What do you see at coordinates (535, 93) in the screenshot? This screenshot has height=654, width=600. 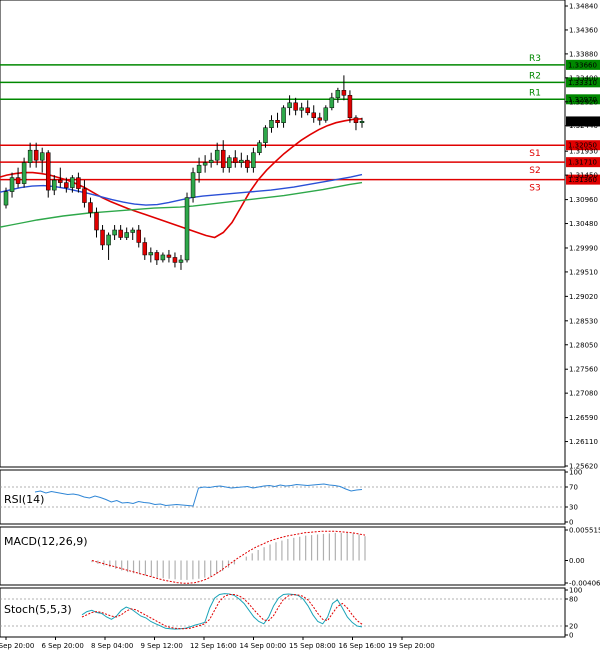 I see `level-name-r1: R1` at bounding box center [535, 93].